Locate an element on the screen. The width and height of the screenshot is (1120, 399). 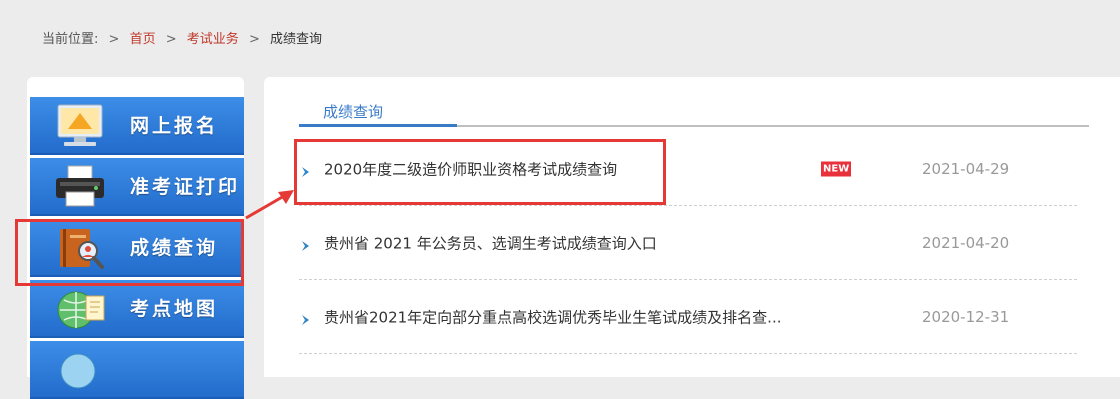
news-date: 2021-04-20 is located at coordinates (966, 243).